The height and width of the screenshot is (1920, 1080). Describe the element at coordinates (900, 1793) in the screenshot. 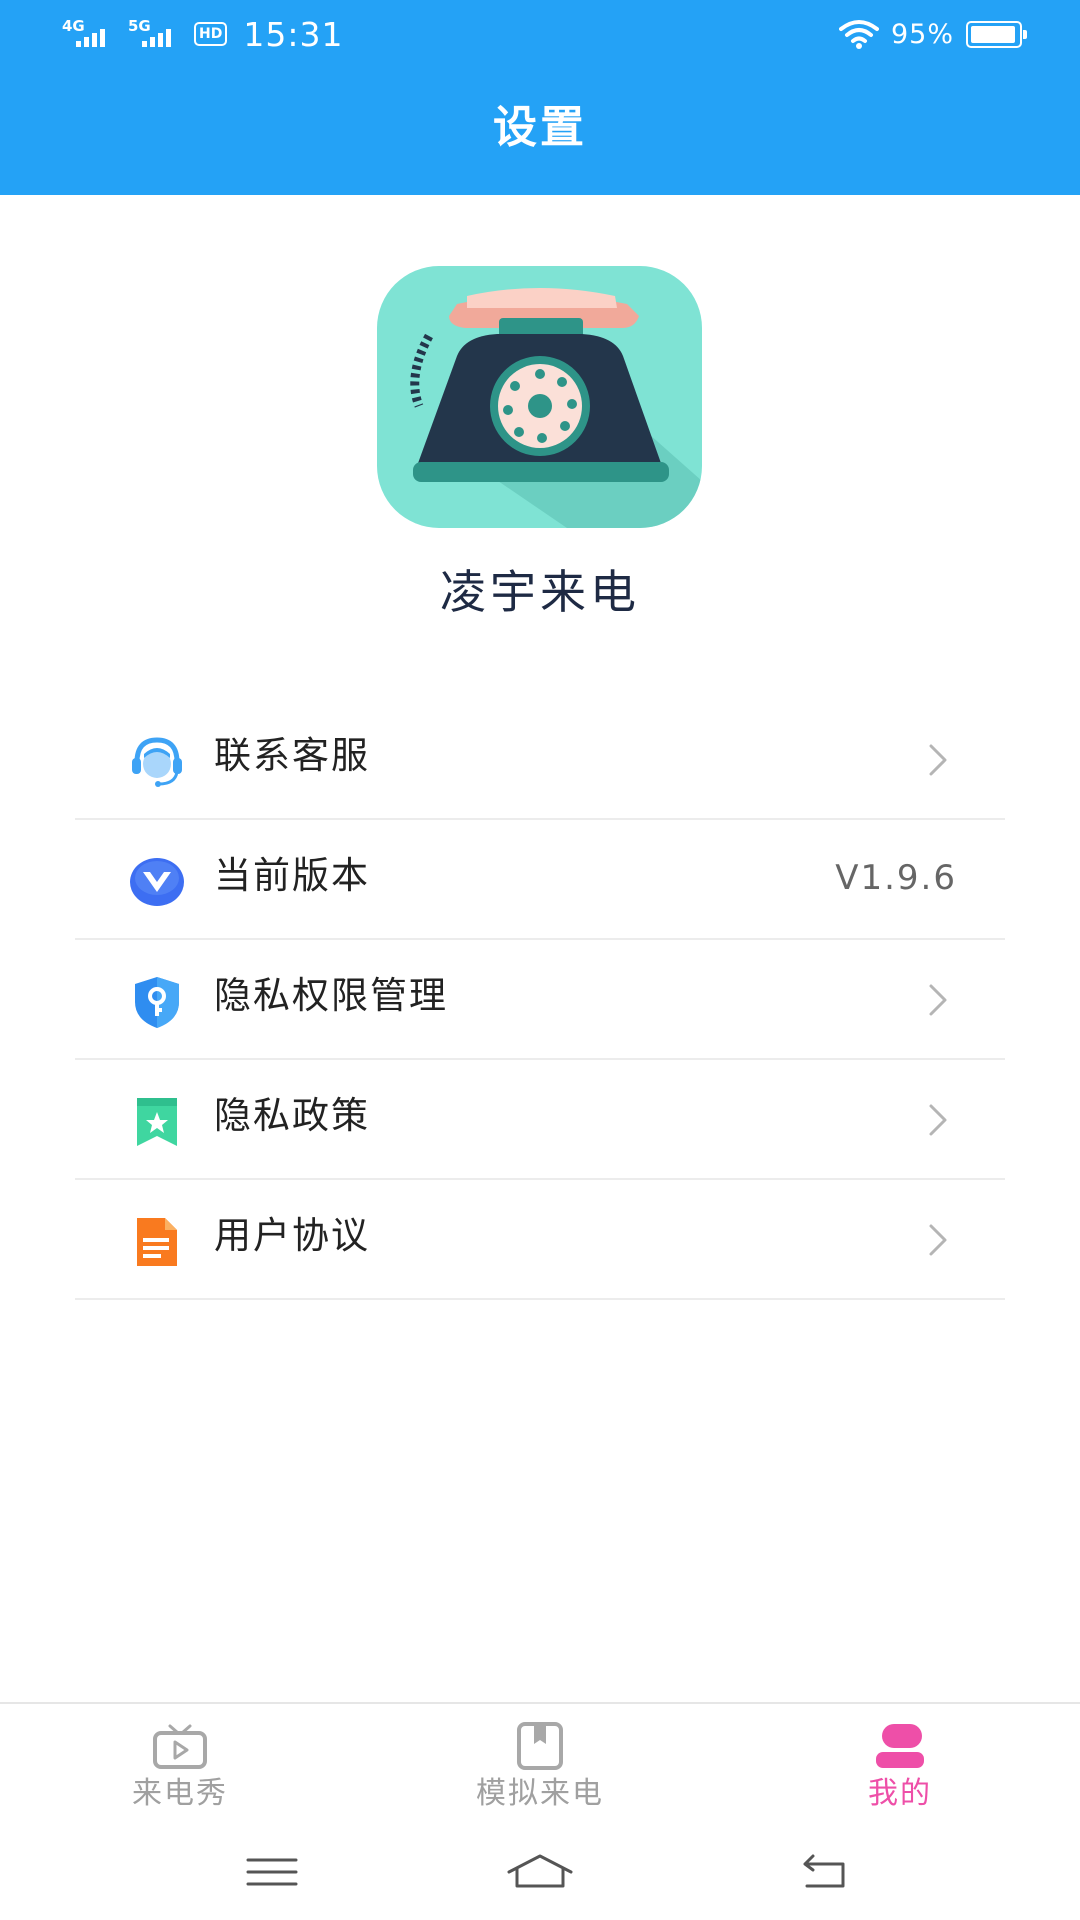

I see `tab-label: 我的` at that location.